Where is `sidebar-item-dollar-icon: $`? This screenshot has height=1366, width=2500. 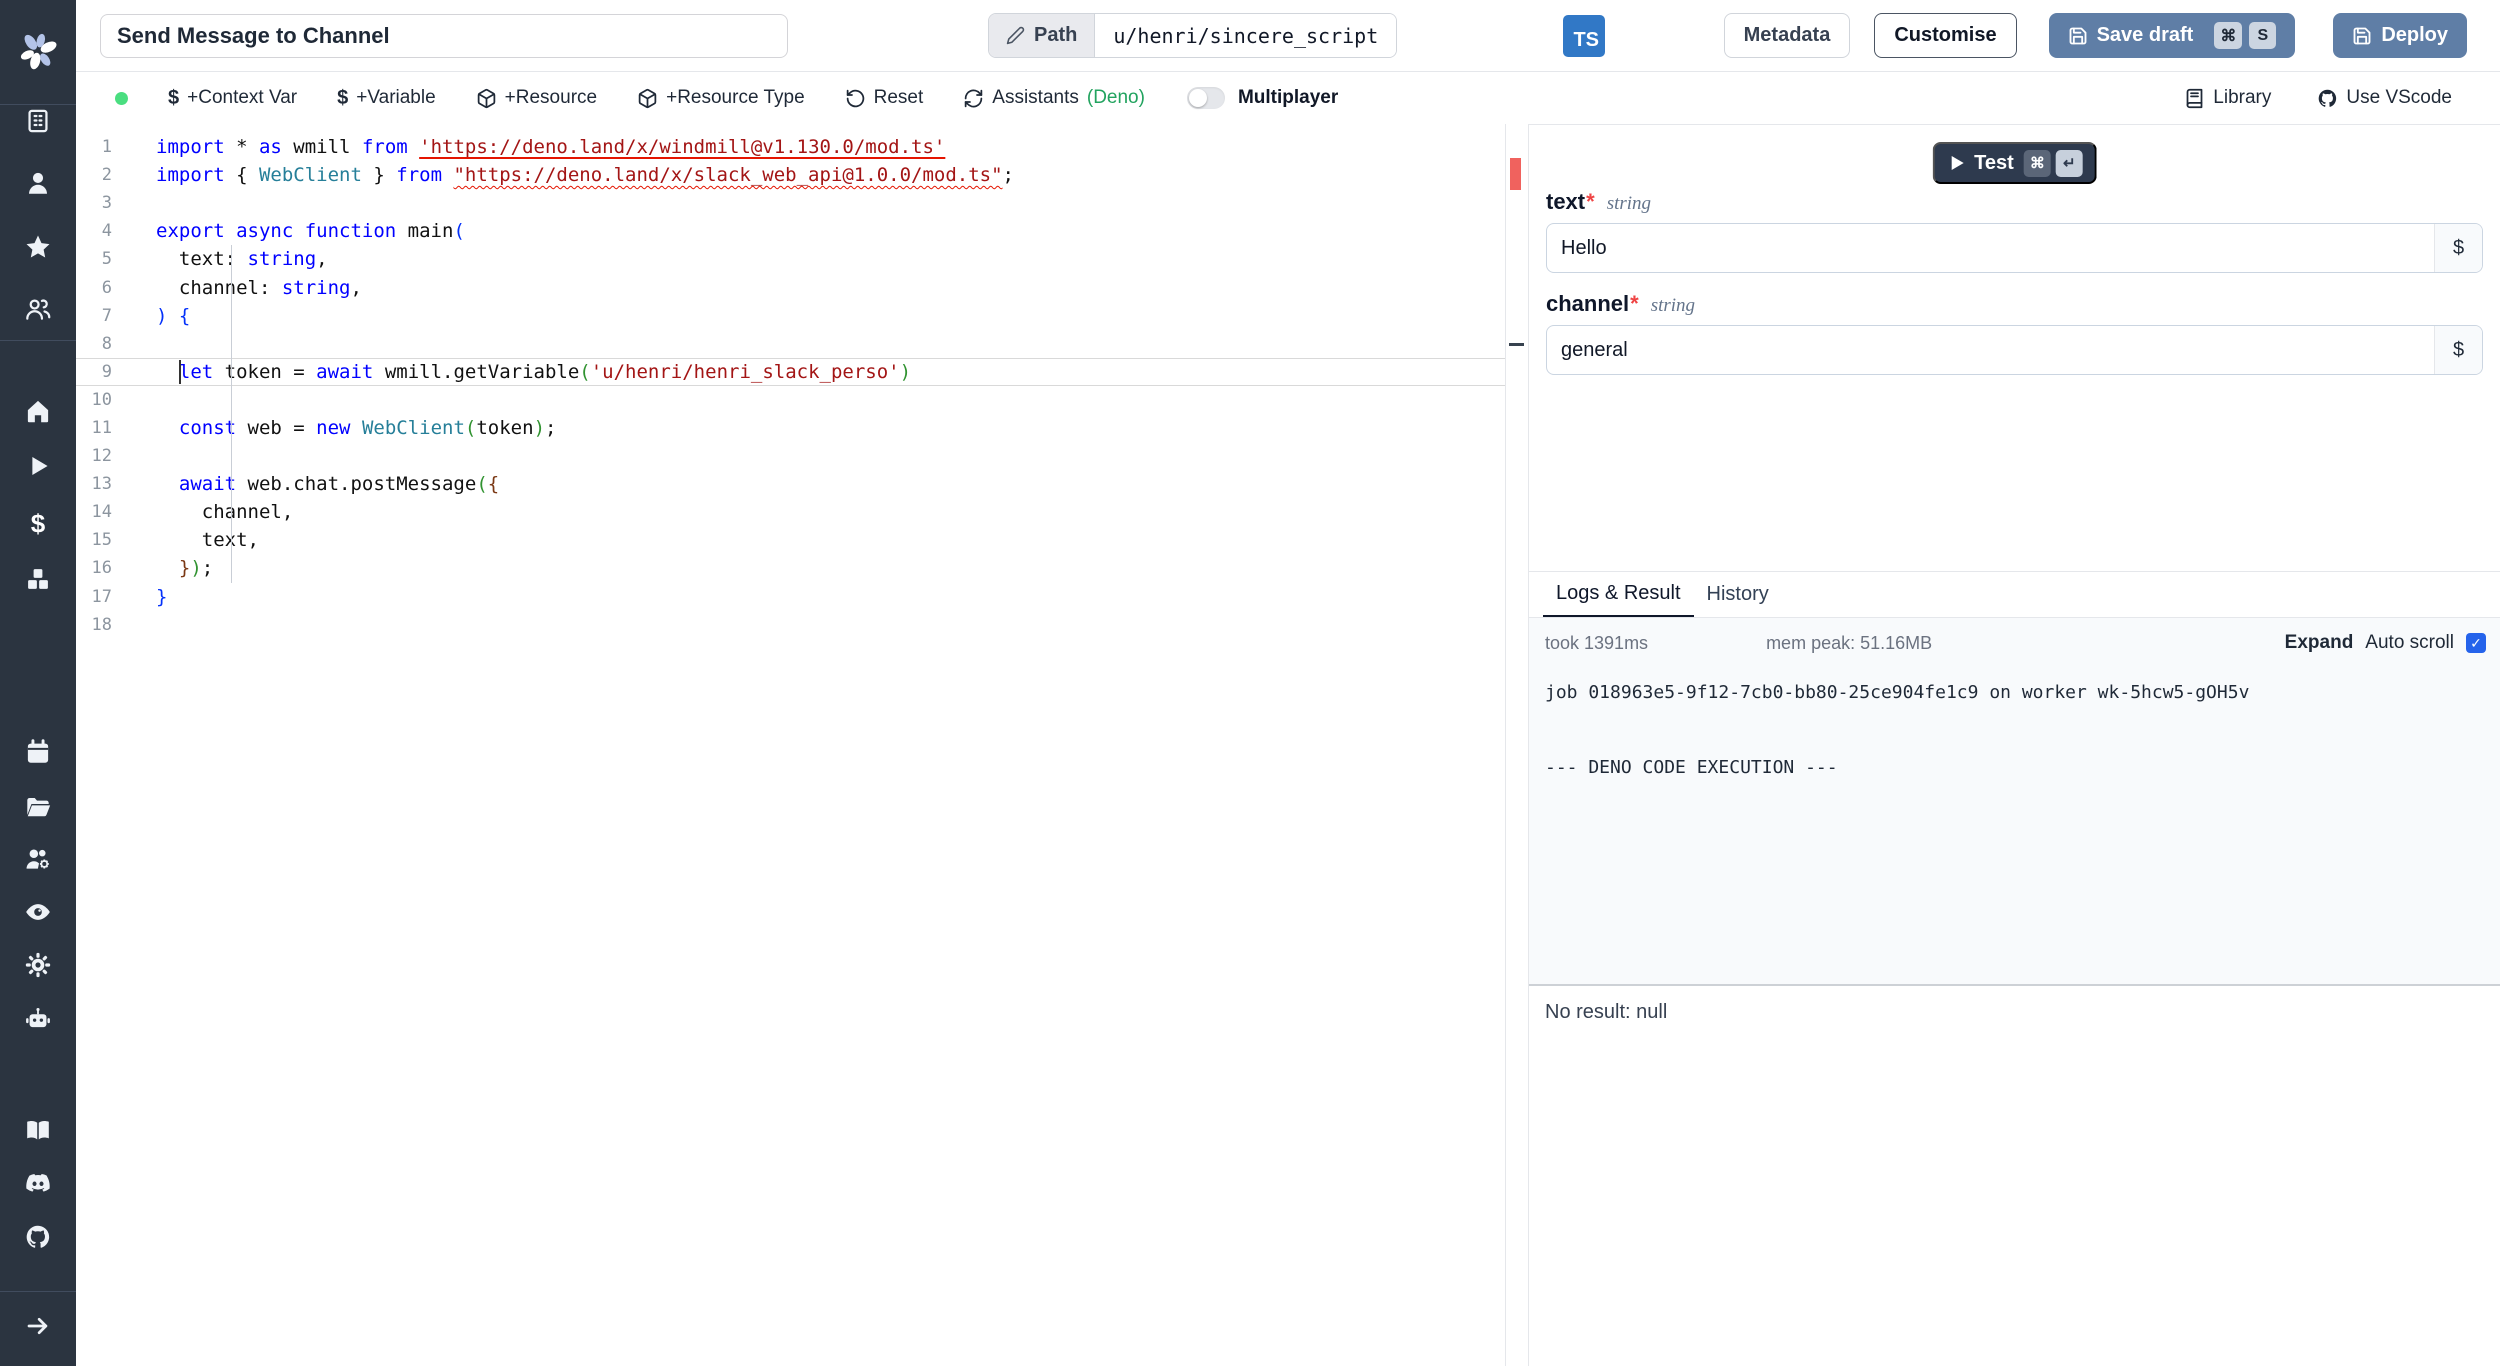
sidebar-item-dollar-icon: $ is located at coordinates (38, 523).